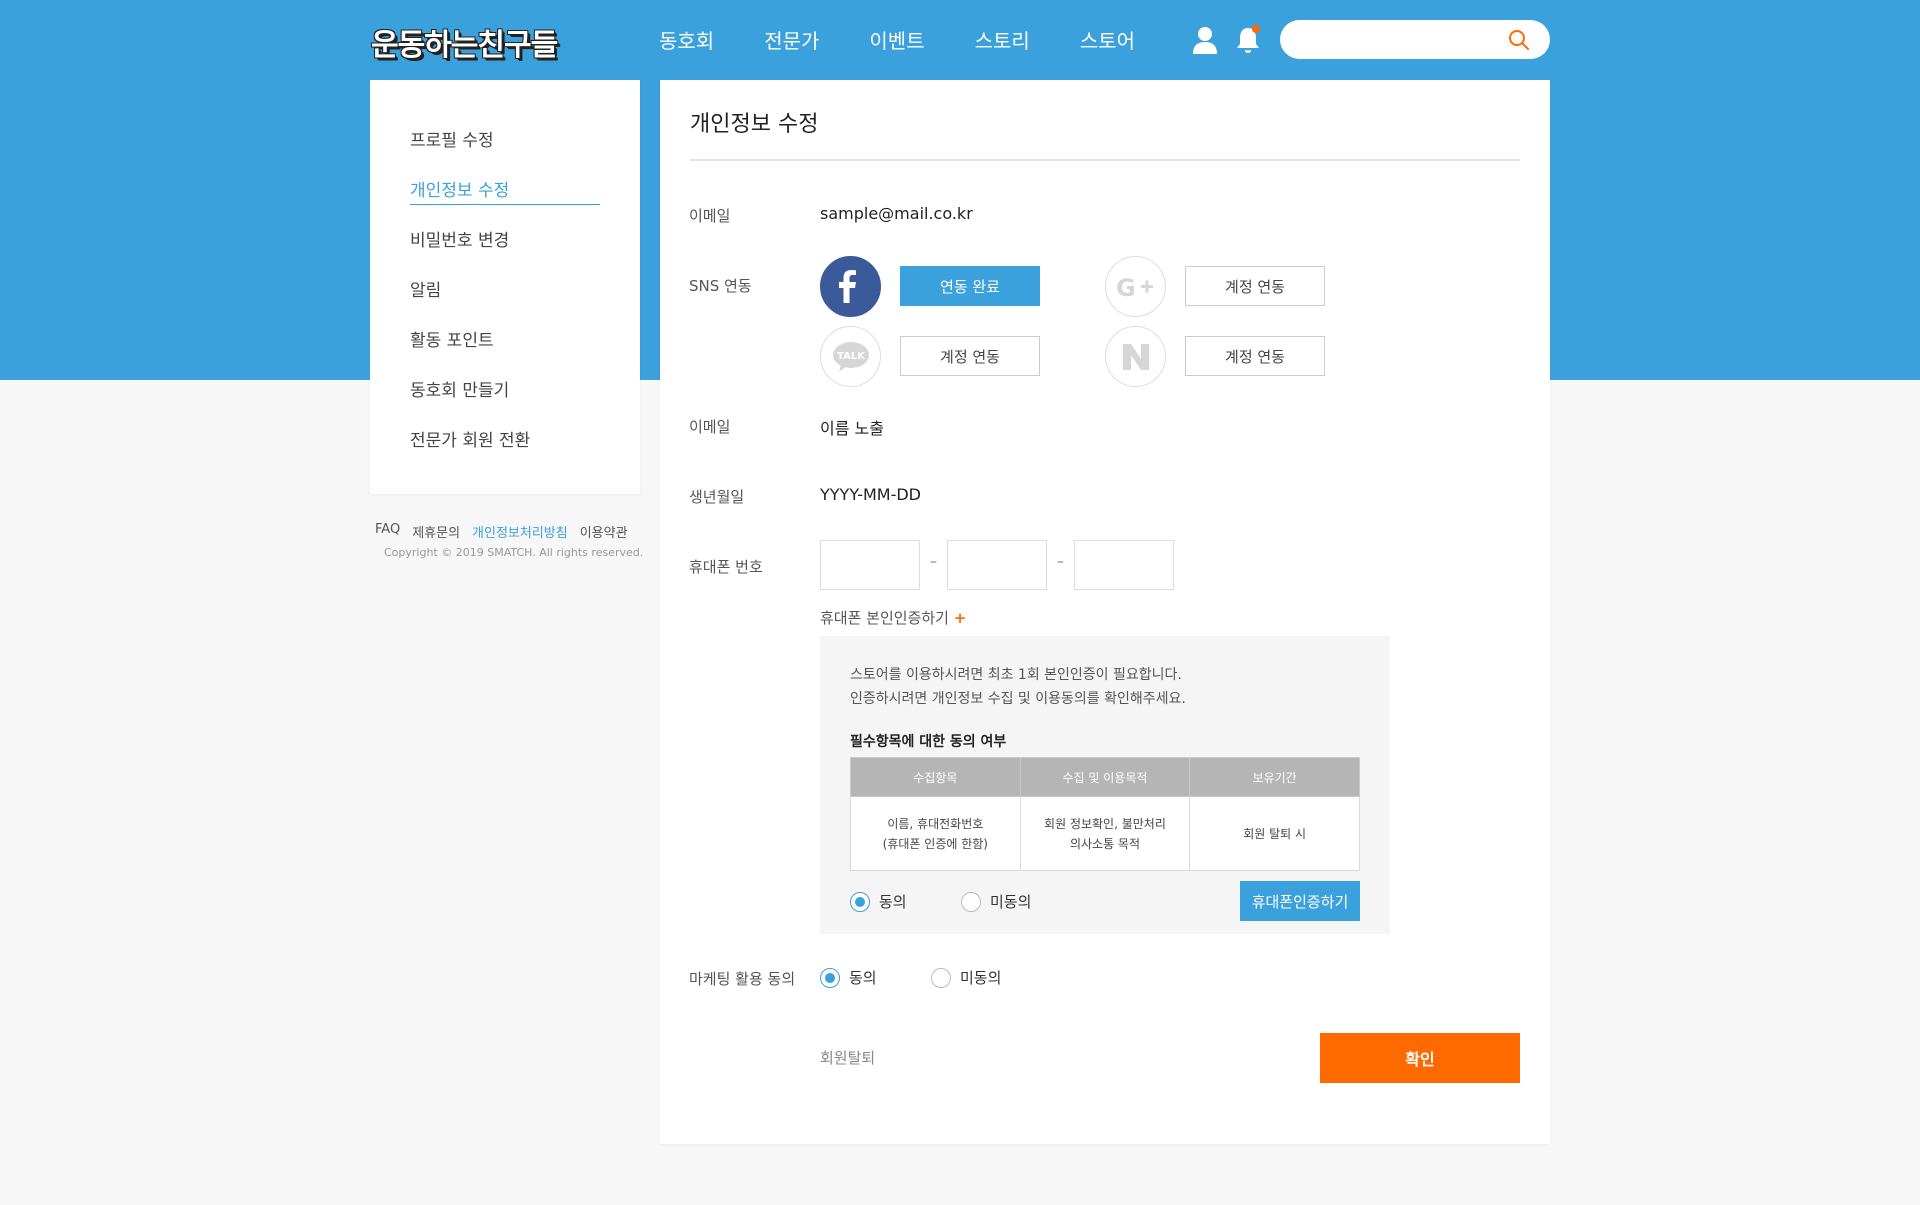 The height and width of the screenshot is (1205, 1920). I want to click on consent-agree-option: 동의, so click(878, 901).